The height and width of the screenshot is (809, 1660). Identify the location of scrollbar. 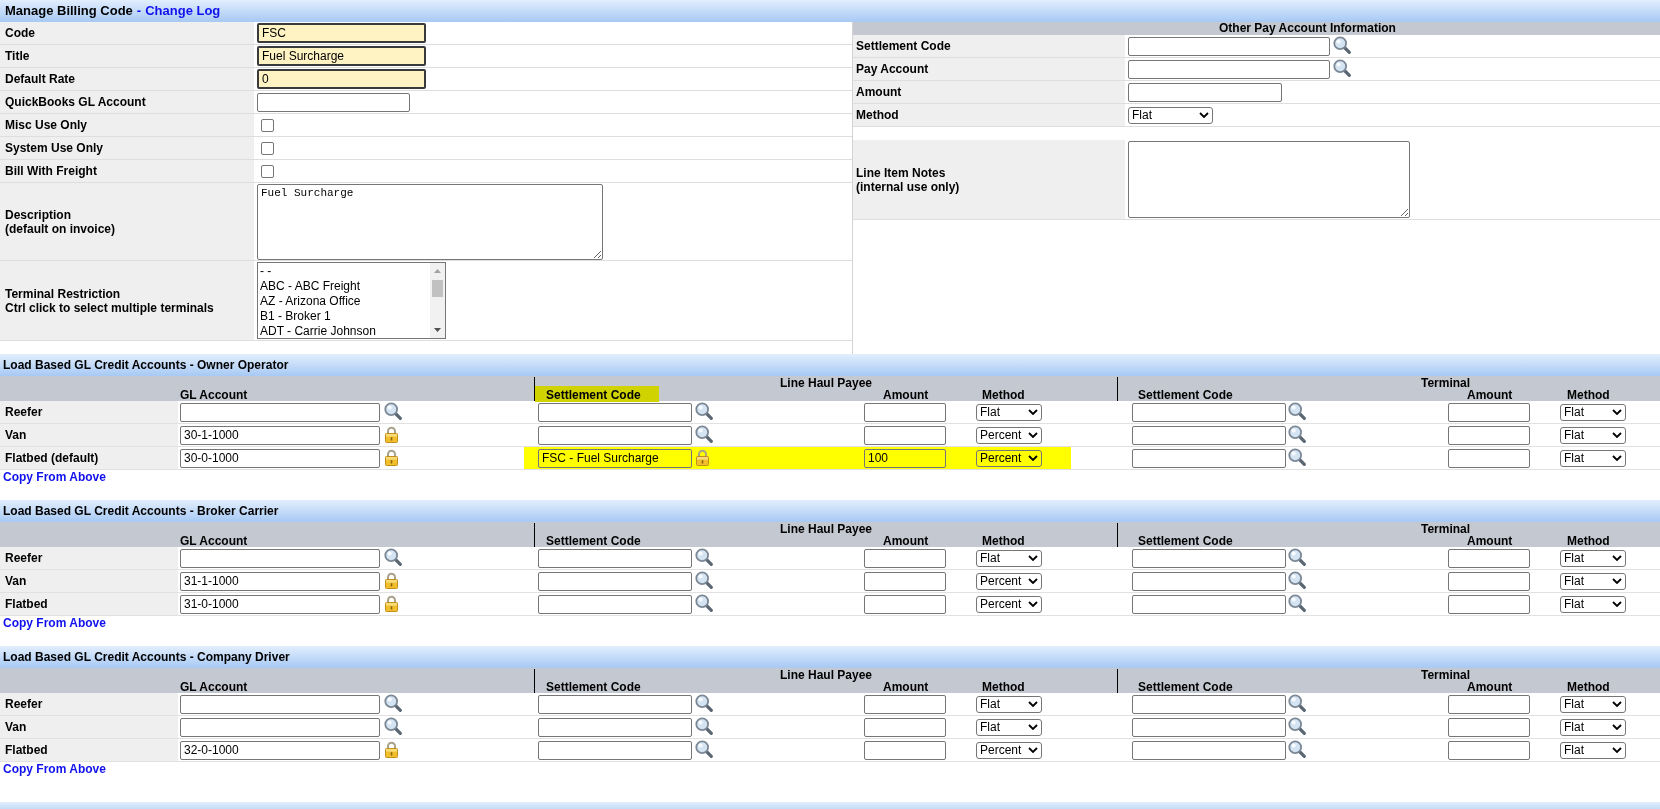
(437, 300).